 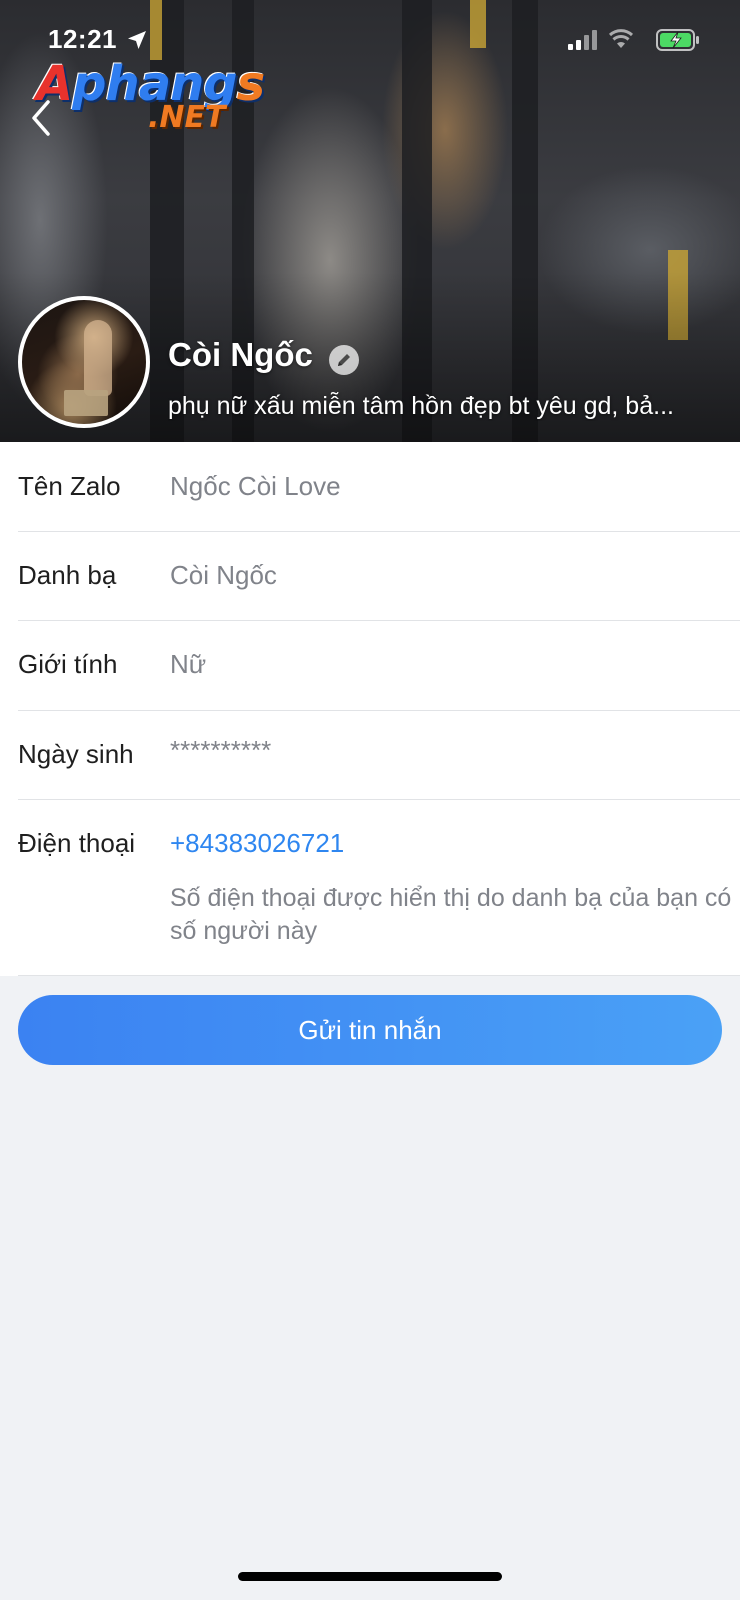 I want to click on chevron-left-icon, so click(x=41, y=118).